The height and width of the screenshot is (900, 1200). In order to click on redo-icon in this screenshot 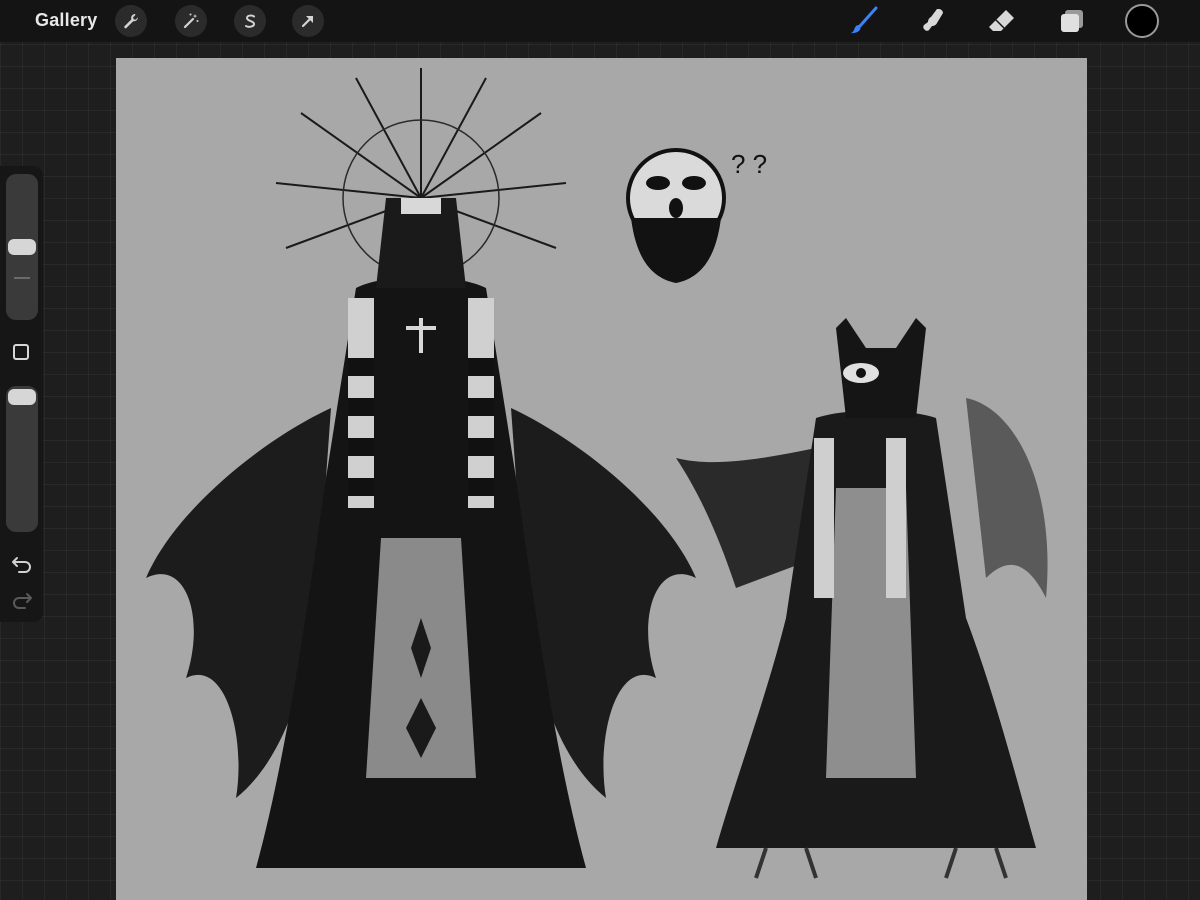, I will do `click(22, 602)`.